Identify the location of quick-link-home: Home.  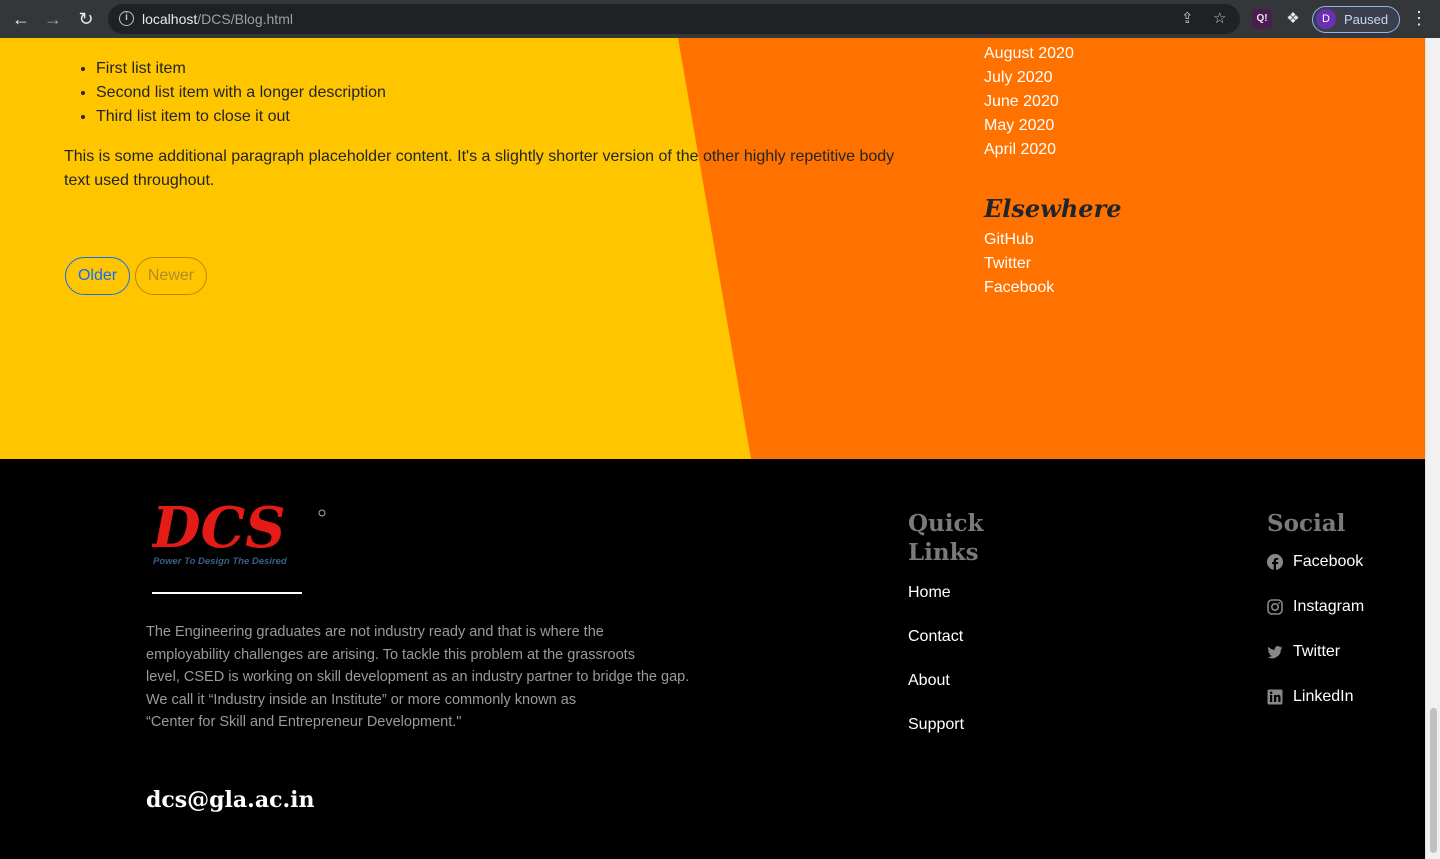
(948, 593).